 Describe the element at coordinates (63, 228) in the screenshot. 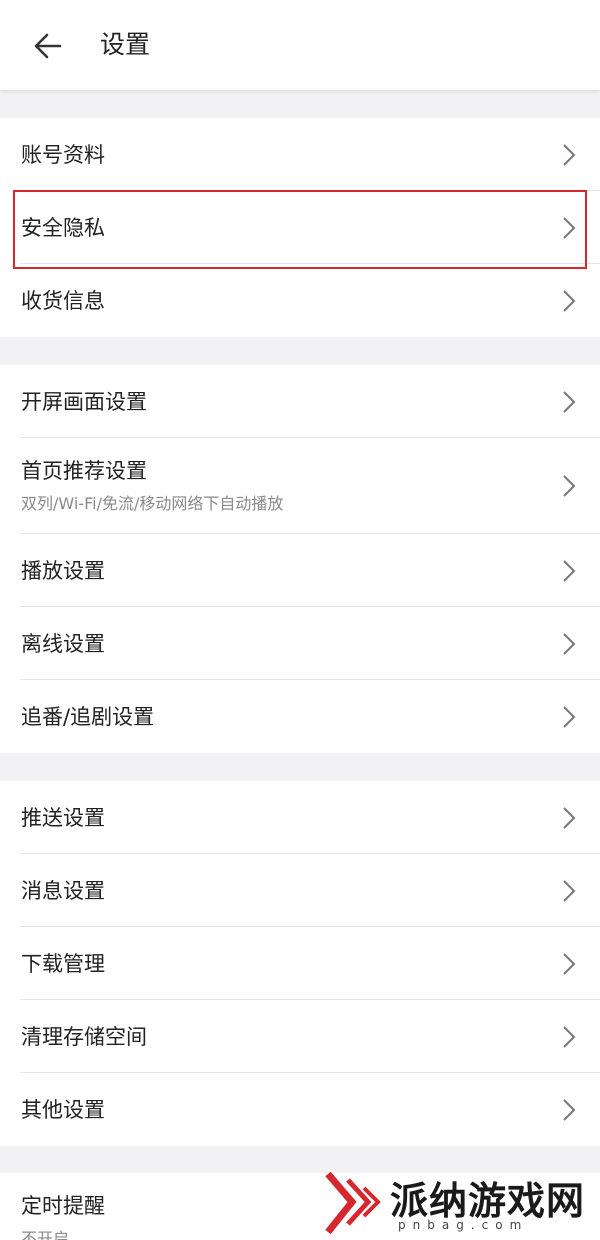

I see `settings-item-label: 安全隐私` at that location.